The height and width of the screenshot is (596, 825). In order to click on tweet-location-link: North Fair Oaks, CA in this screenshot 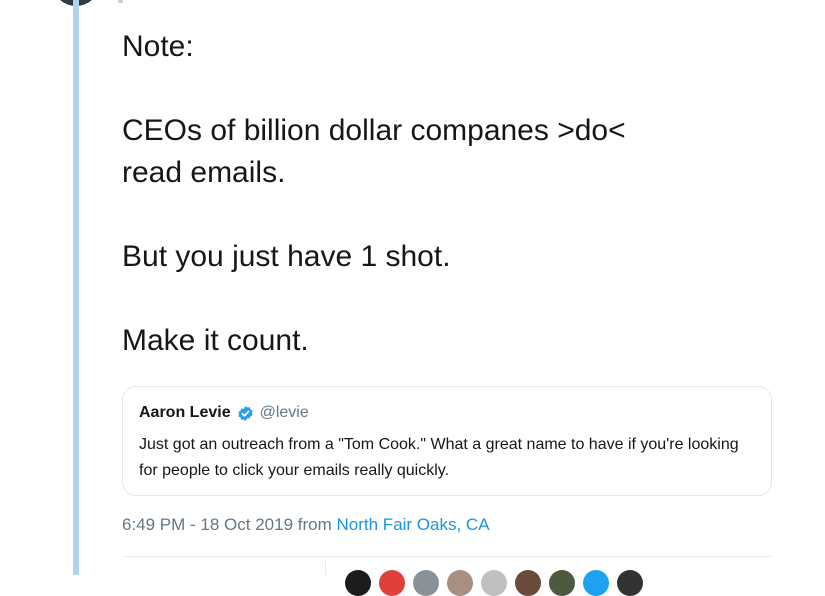, I will do `click(413, 524)`.